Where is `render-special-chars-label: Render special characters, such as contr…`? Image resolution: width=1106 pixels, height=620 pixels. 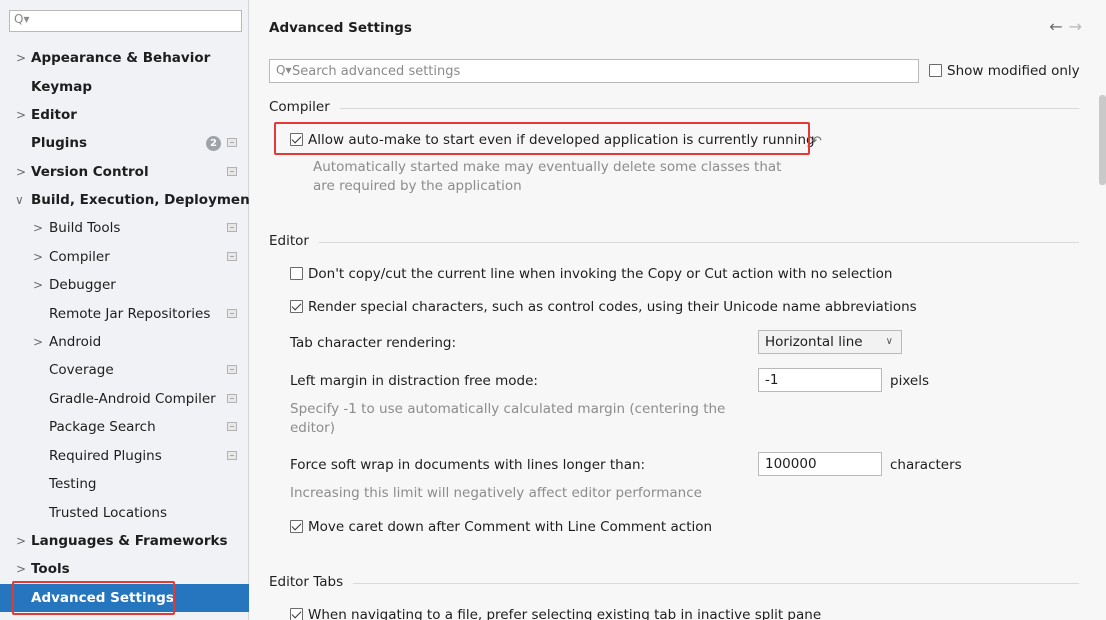
render-special-chars-label: Render special characters, such as contr… is located at coordinates (612, 307).